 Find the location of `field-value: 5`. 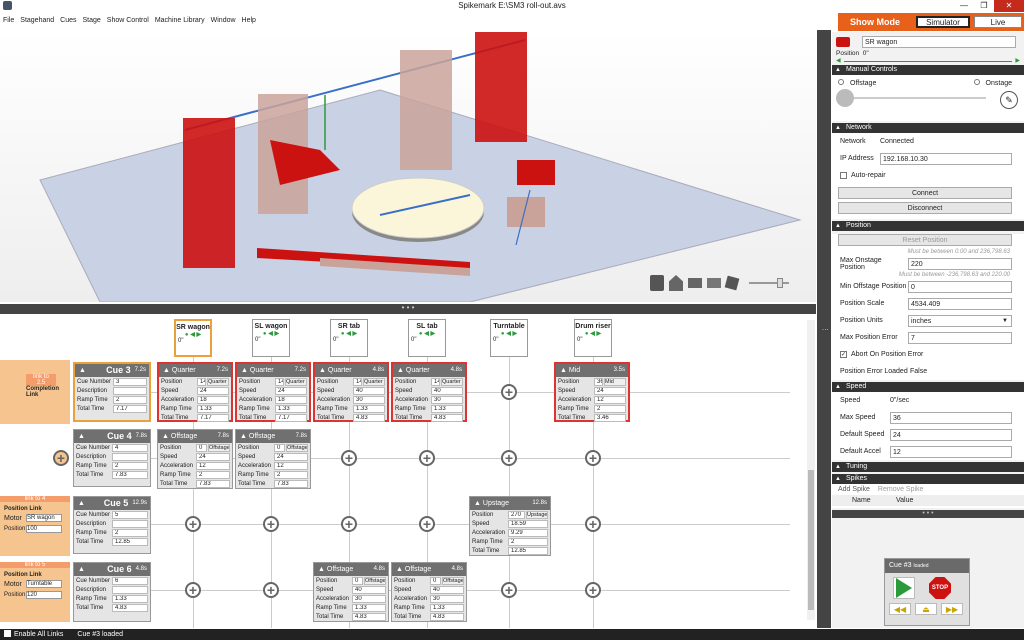

field-value: 5 is located at coordinates (130, 515).